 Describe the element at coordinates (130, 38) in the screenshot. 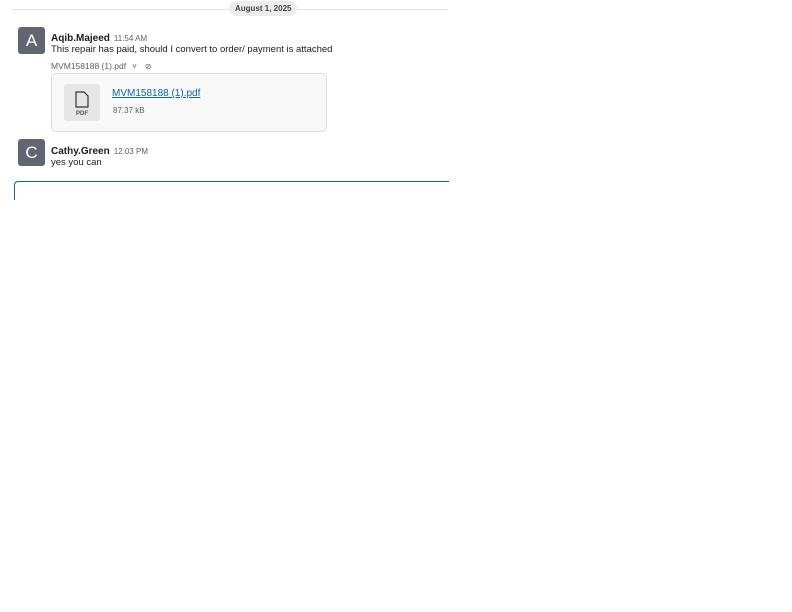

I see `message-timestamp: 11:54 AM` at that location.